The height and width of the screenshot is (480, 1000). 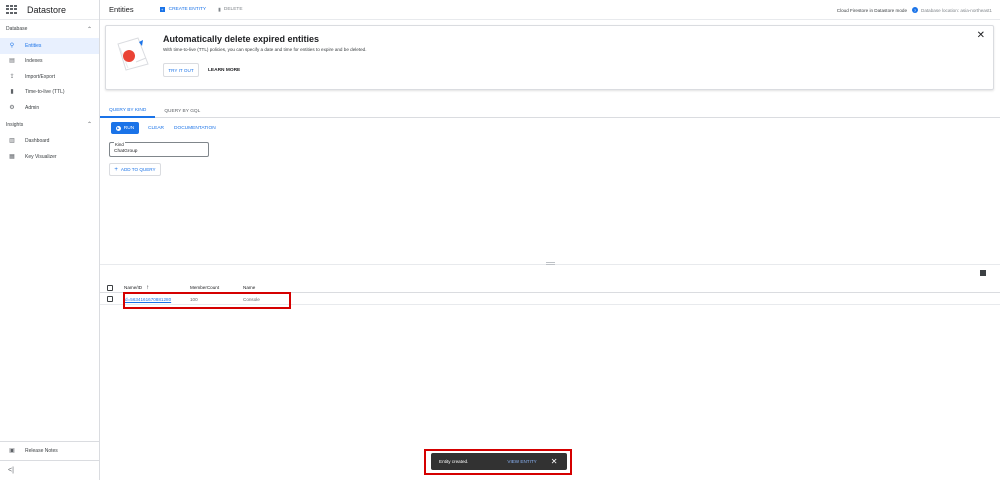 I want to click on sidebar-item-key-visualizer: ▦ Key Visualizer, so click(x=49, y=157).